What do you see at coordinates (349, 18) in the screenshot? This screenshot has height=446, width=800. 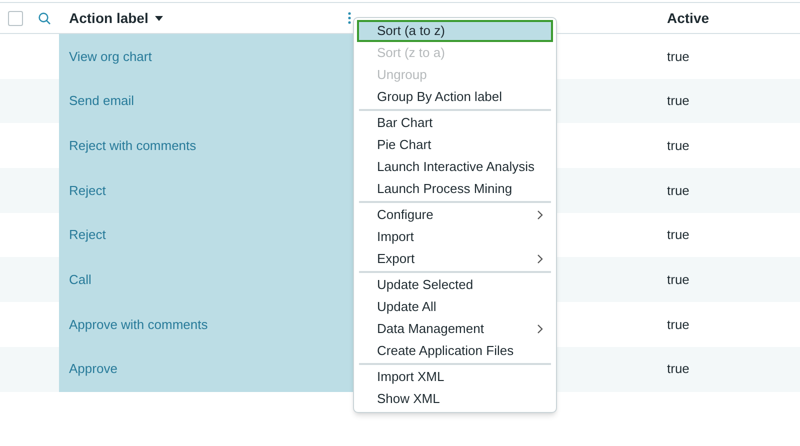 I see `kebab-menu-icon` at bounding box center [349, 18].